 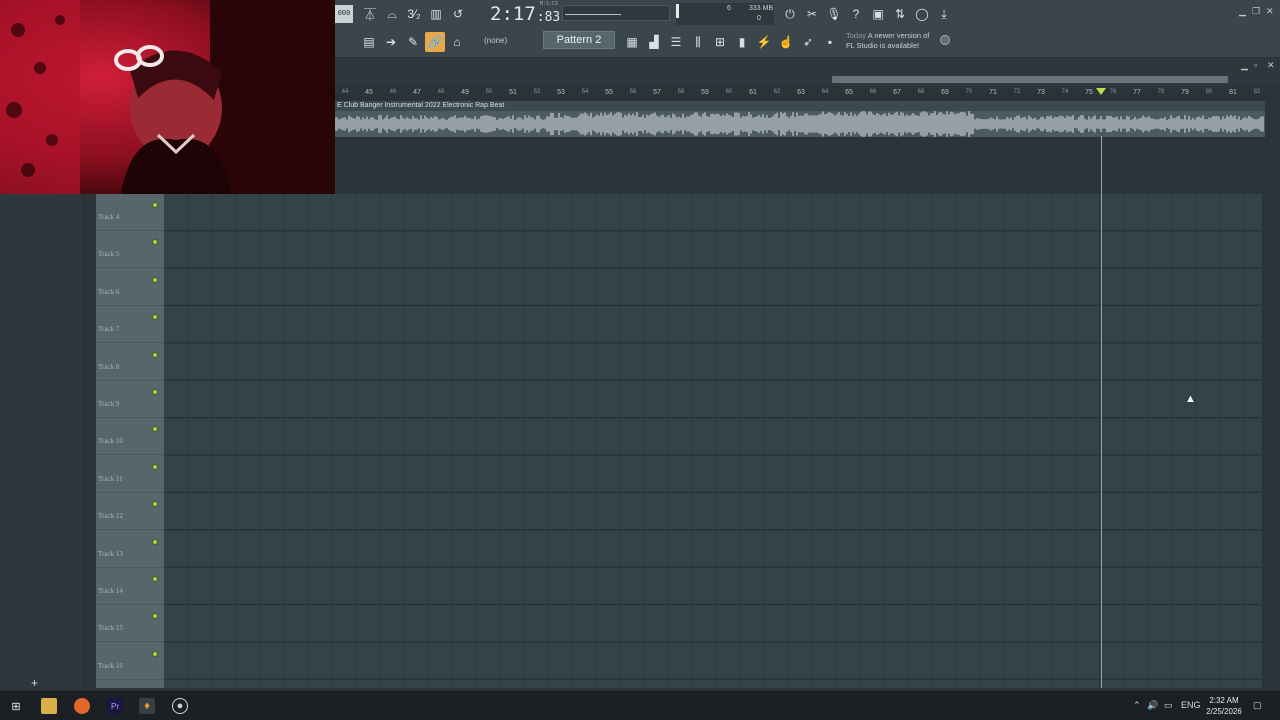 What do you see at coordinates (130, 474) in the screenshot?
I see `track-header: Track 11` at bounding box center [130, 474].